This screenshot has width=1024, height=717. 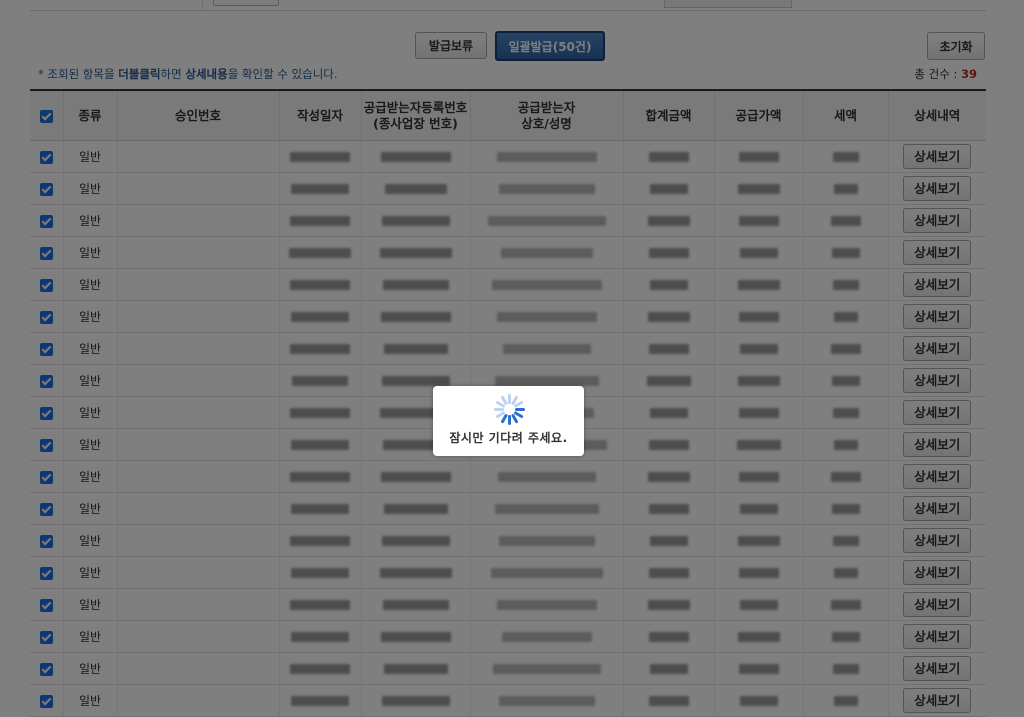 I want to click on loading-dialog: 잠시만 기다려 주세요., so click(x=508, y=421).